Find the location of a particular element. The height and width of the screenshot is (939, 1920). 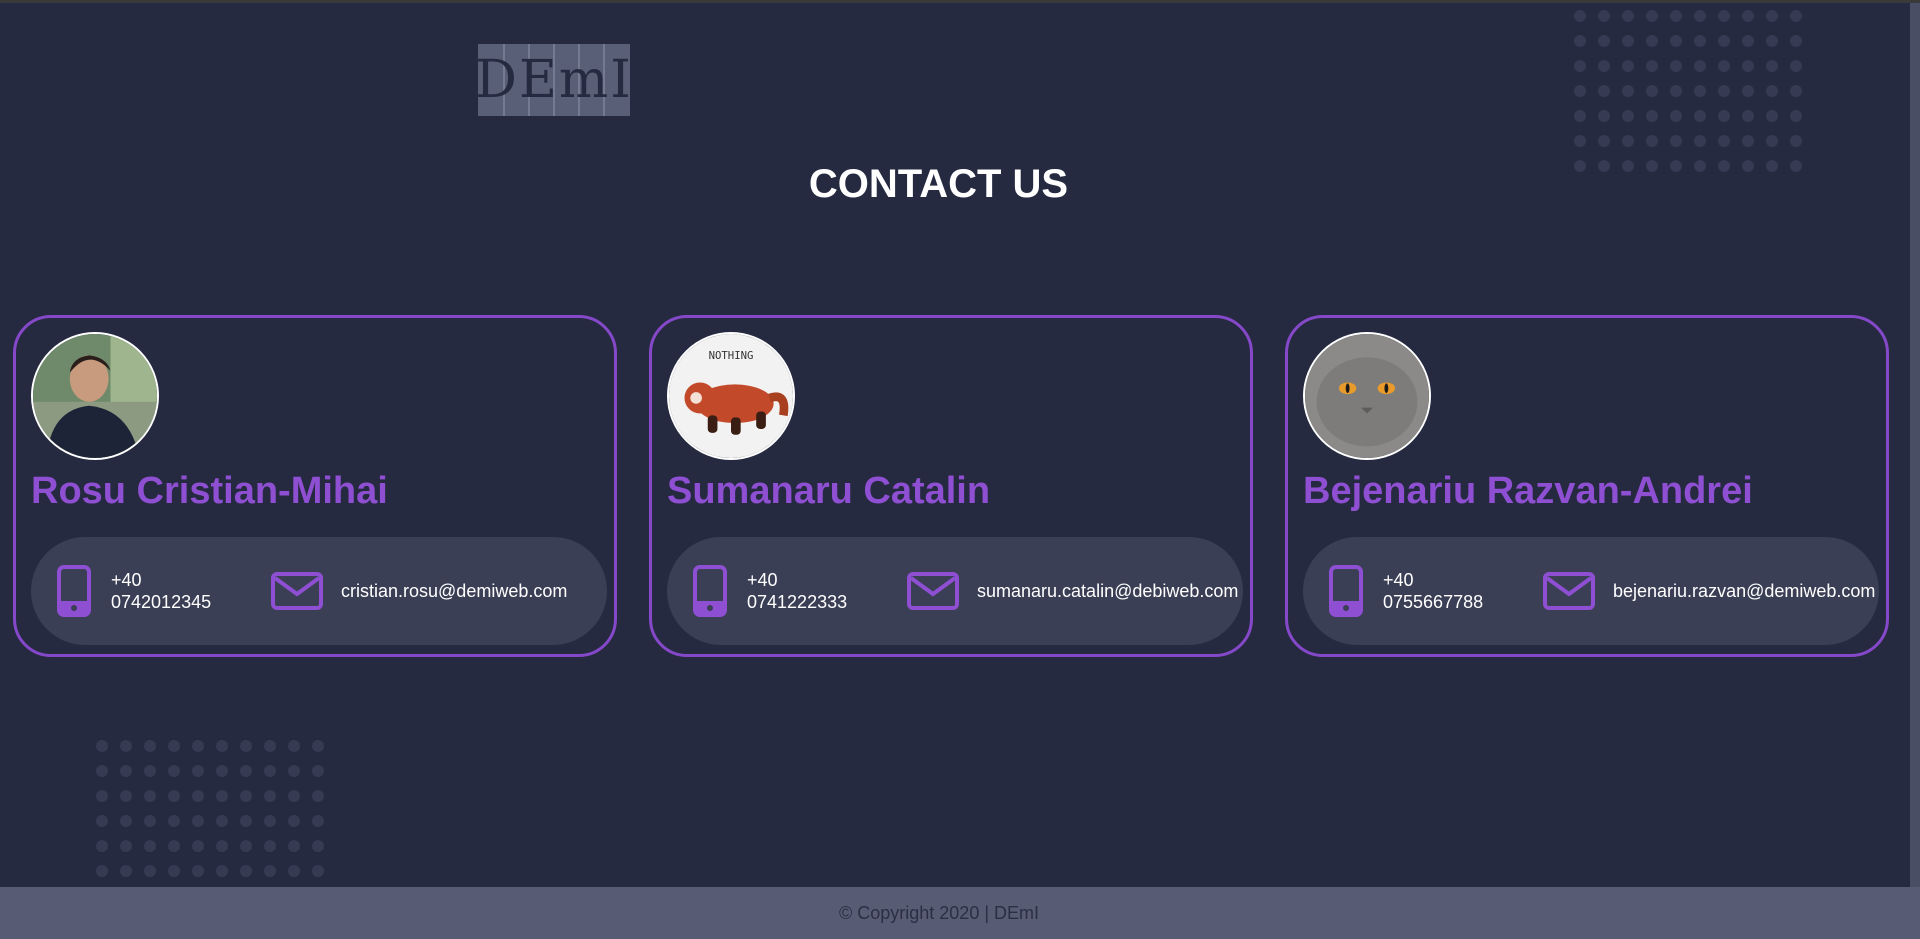

phone-number: +40 0742012345 is located at coordinates (161, 591).